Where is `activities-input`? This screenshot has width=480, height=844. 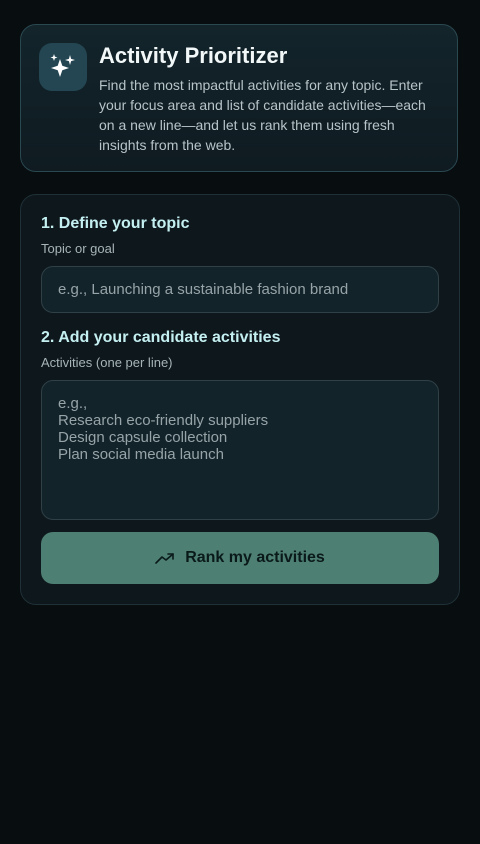
activities-input is located at coordinates (240, 450).